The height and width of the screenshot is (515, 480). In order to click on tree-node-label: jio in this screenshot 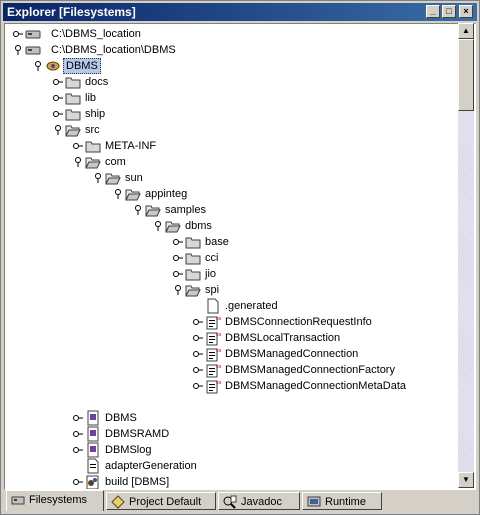, I will do `click(211, 274)`.